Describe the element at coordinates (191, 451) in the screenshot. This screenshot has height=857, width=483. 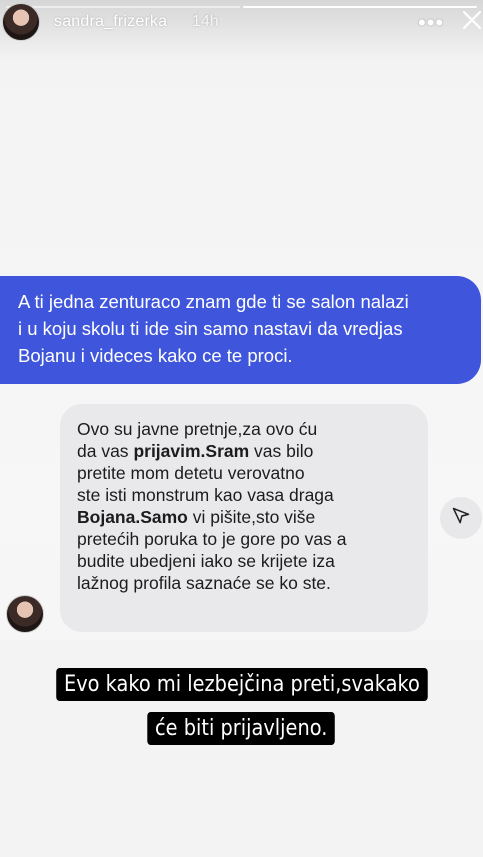
I see `bold-text-segment: prijavim.Sram` at that location.